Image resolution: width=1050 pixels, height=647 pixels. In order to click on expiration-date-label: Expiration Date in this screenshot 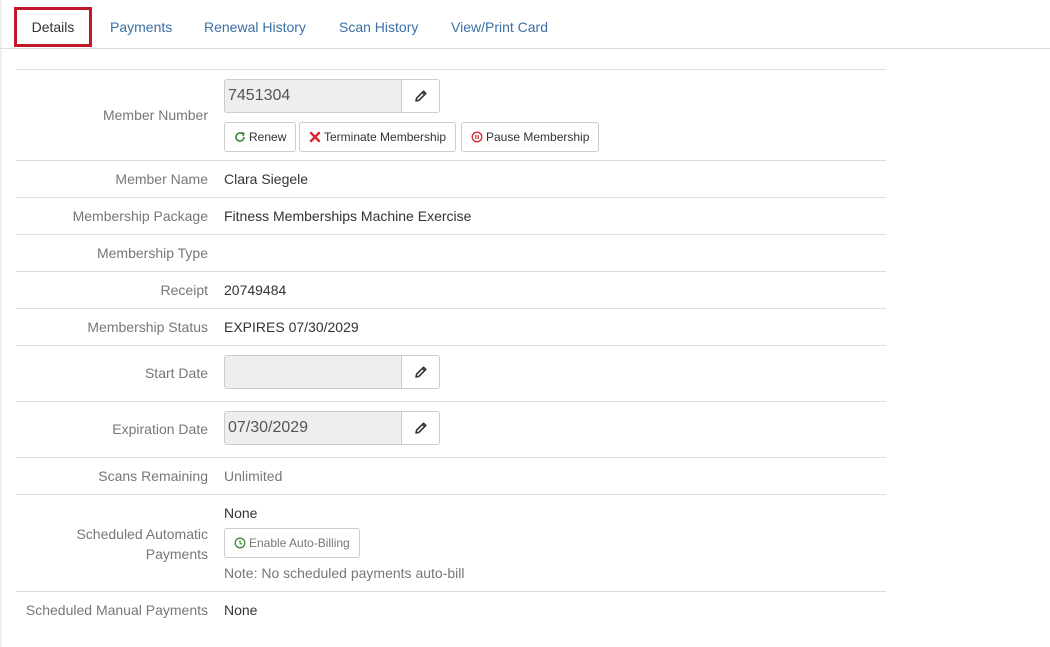, I will do `click(160, 429)`.